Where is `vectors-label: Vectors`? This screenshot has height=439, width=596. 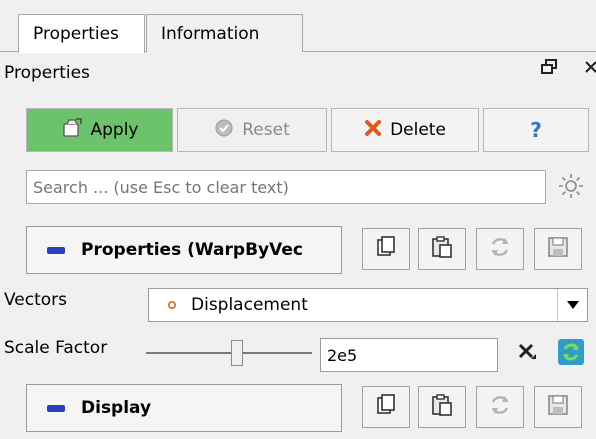
vectors-label: Vectors is located at coordinates (36, 300).